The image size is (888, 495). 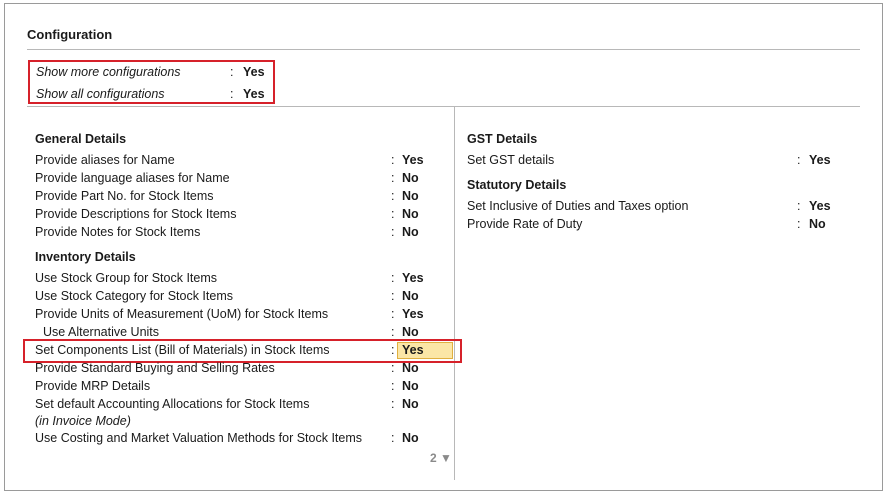 I want to click on page-indicator: 2 ▼, so click(x=441, y=458).